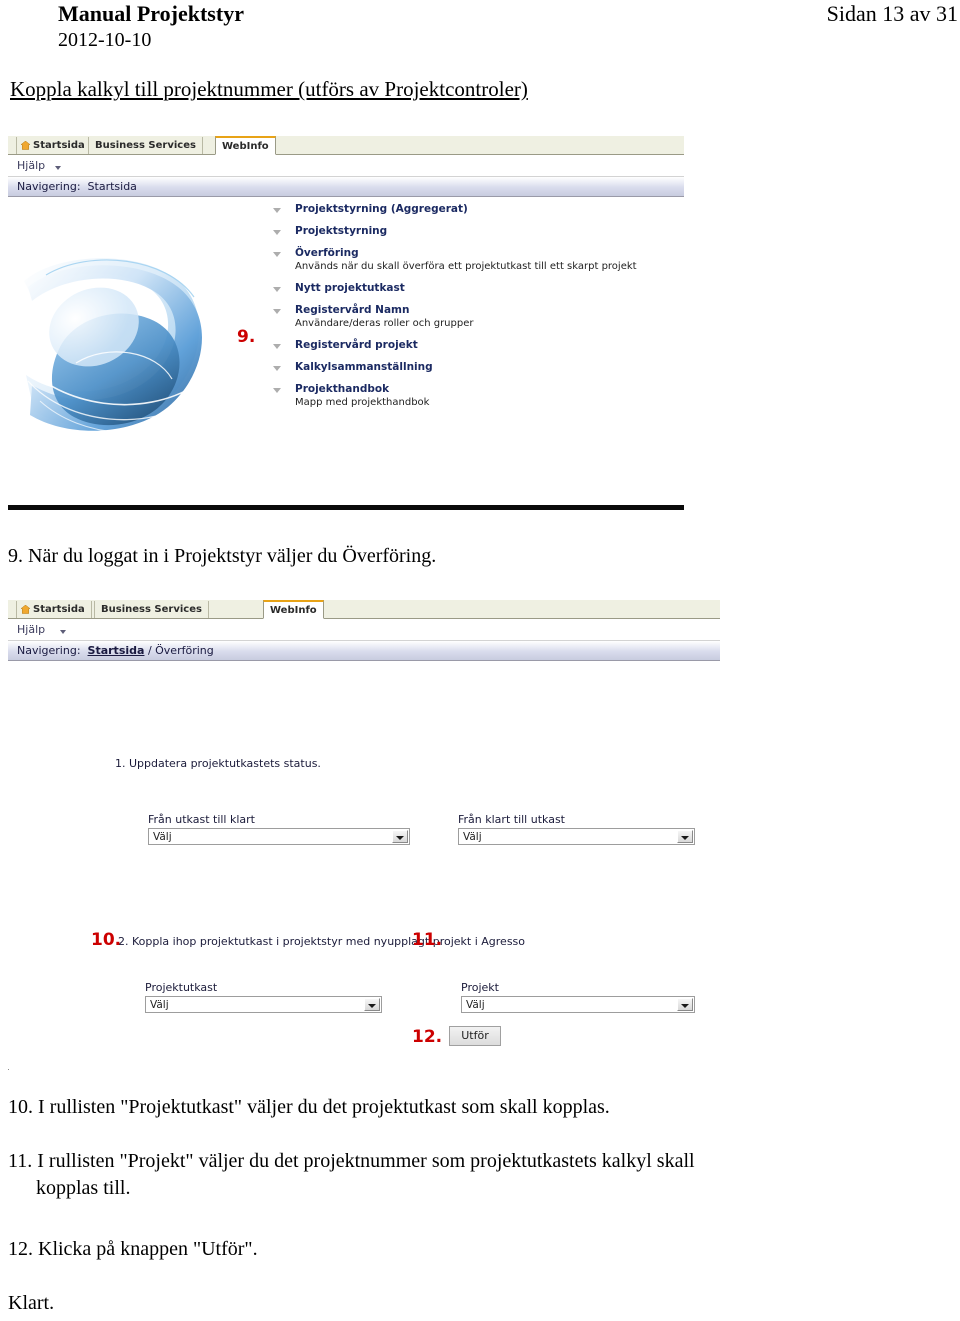  What do you see at coordinates (480, 987) in the screenshot?
I see `field-label: Projekt` at bounding box center [480, 987].